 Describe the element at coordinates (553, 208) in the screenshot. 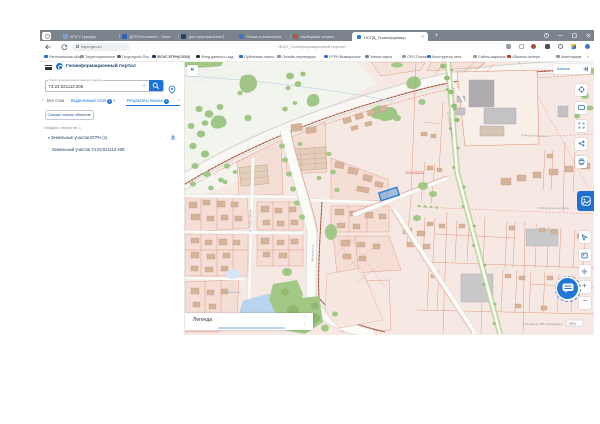

I see `svg-text: ст Мичуринец-машзавод` at that location.